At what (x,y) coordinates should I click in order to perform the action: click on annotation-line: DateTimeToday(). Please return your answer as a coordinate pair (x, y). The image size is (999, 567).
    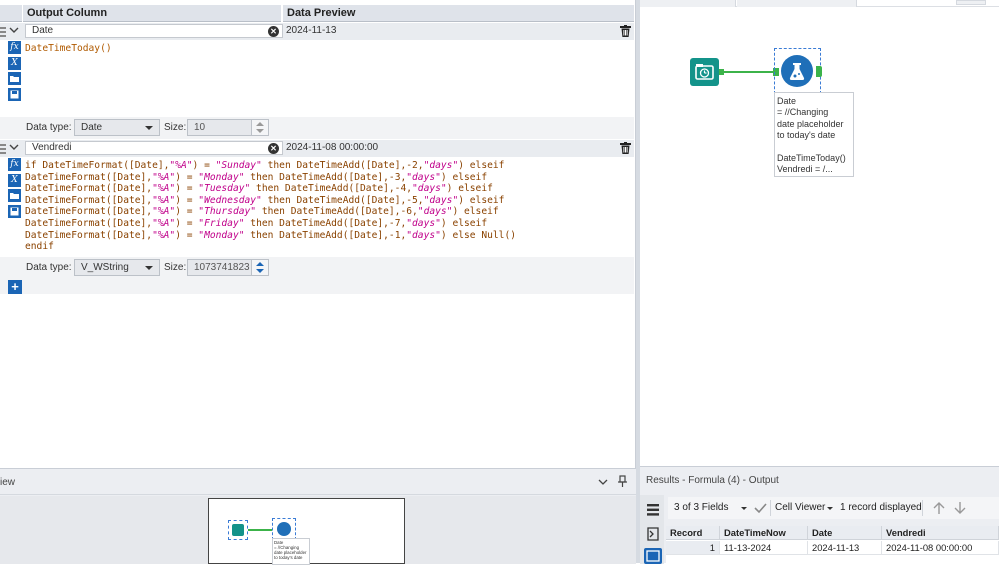
    Looking at the image, I should click on (811, 158).